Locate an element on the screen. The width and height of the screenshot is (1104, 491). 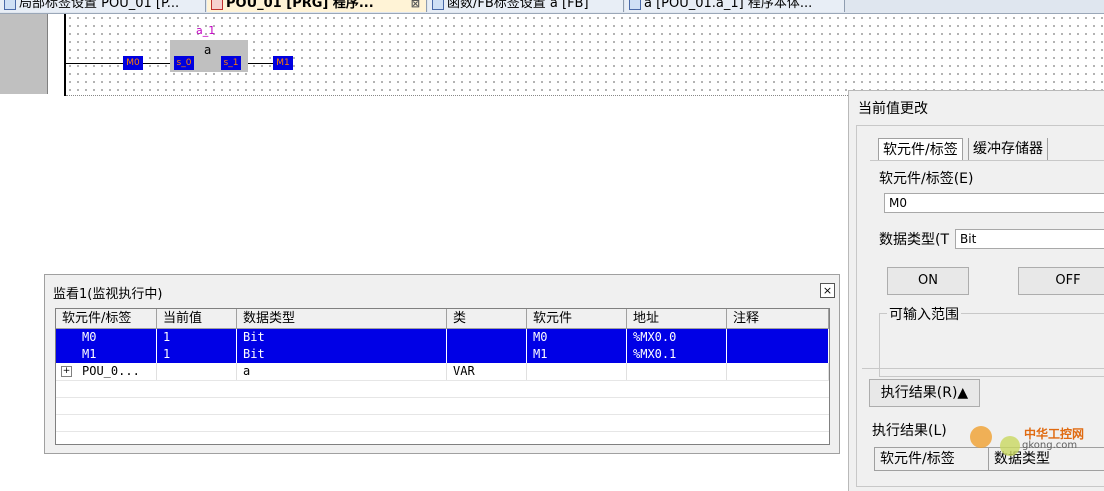
cell-type: a is located at coordinates (342, 371).